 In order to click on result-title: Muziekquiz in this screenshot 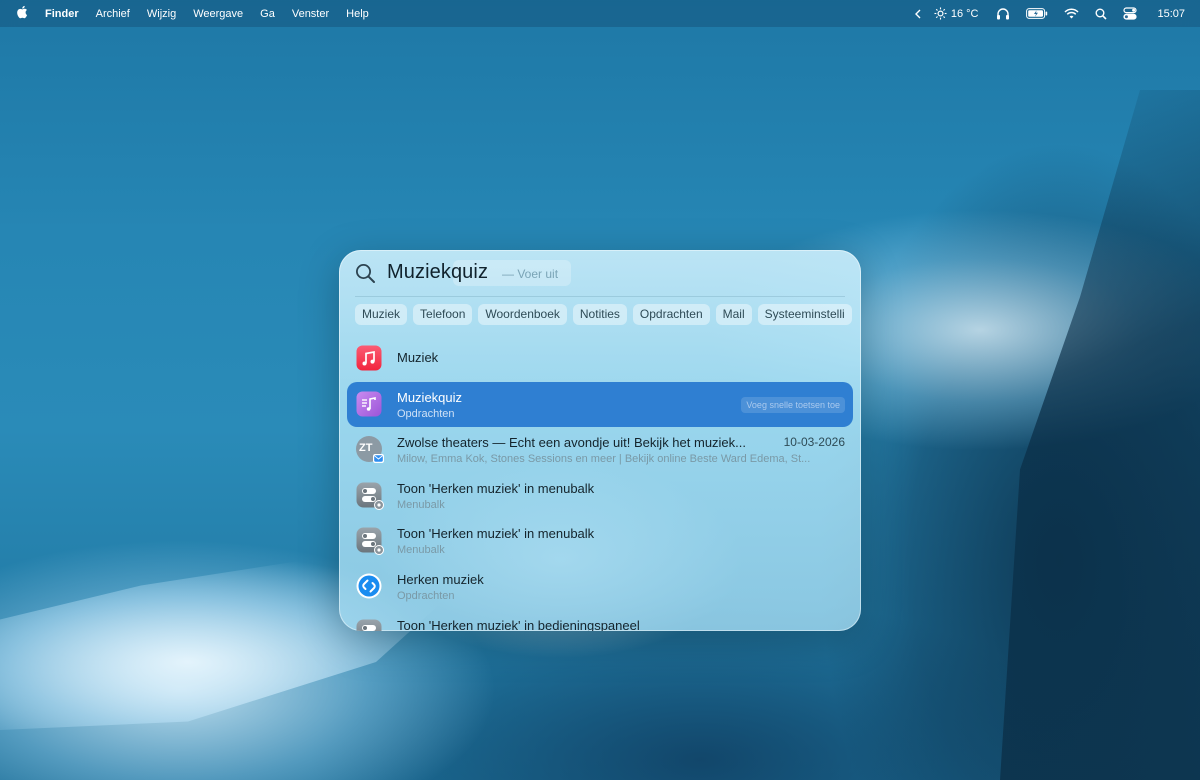, I will do `click(430, 397)`.